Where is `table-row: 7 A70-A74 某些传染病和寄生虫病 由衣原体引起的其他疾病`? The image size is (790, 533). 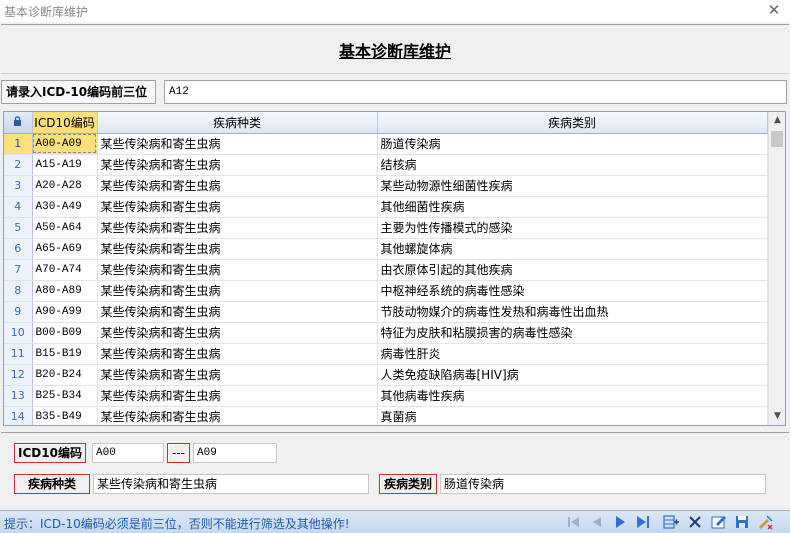
table-row: 7 A70-A74 某些传染病和寄生虫病 由衣原体引起的其他疾病 is located at coordinates (386, 270).